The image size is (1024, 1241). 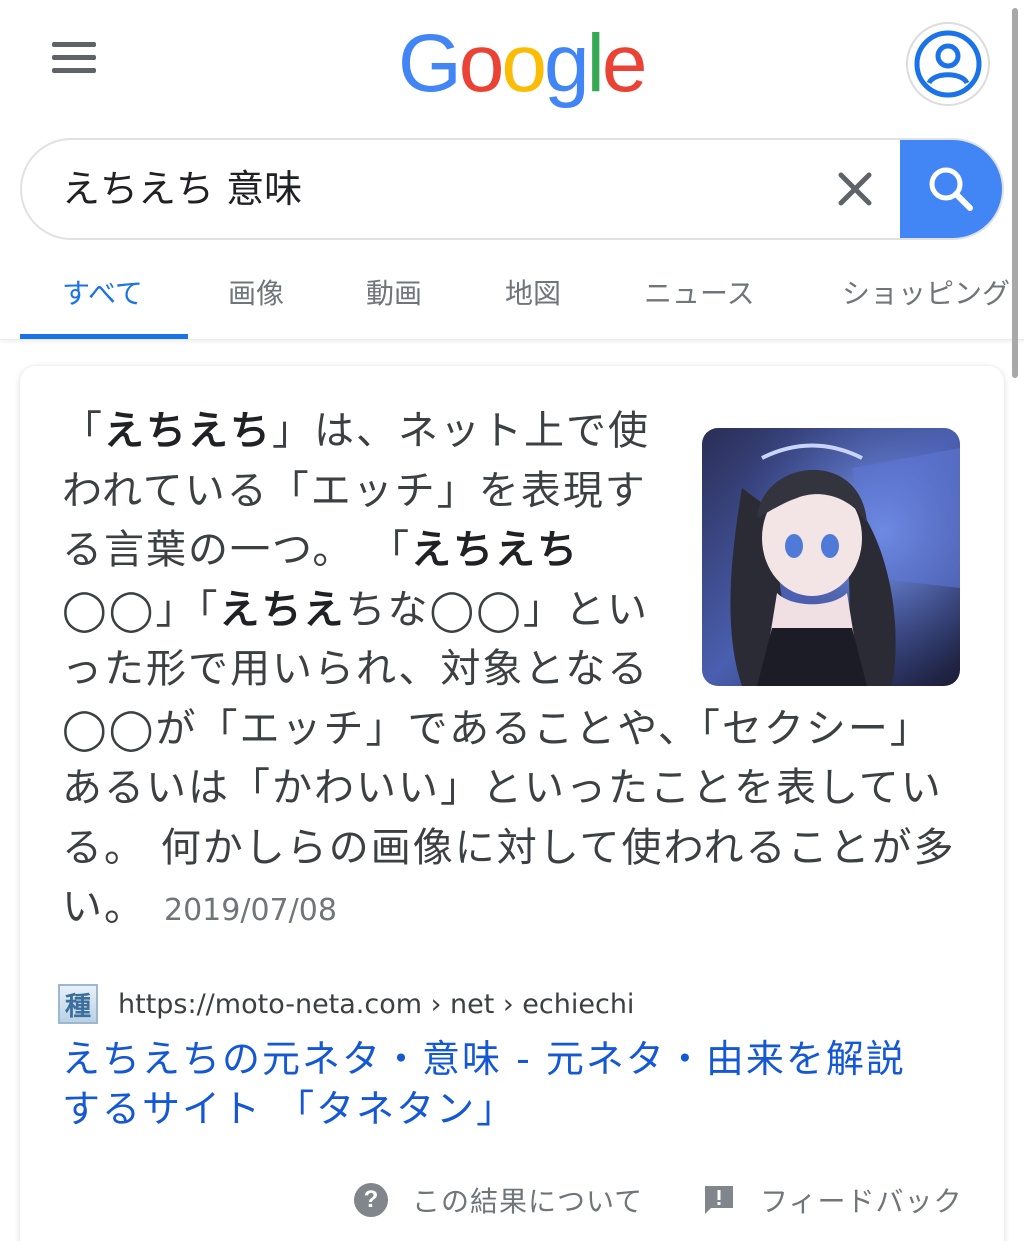 What do you see at coordinates (926, 300) in the screenshot?
I see `tab-shopping: ショッピング` at bounding box center [926, 300].